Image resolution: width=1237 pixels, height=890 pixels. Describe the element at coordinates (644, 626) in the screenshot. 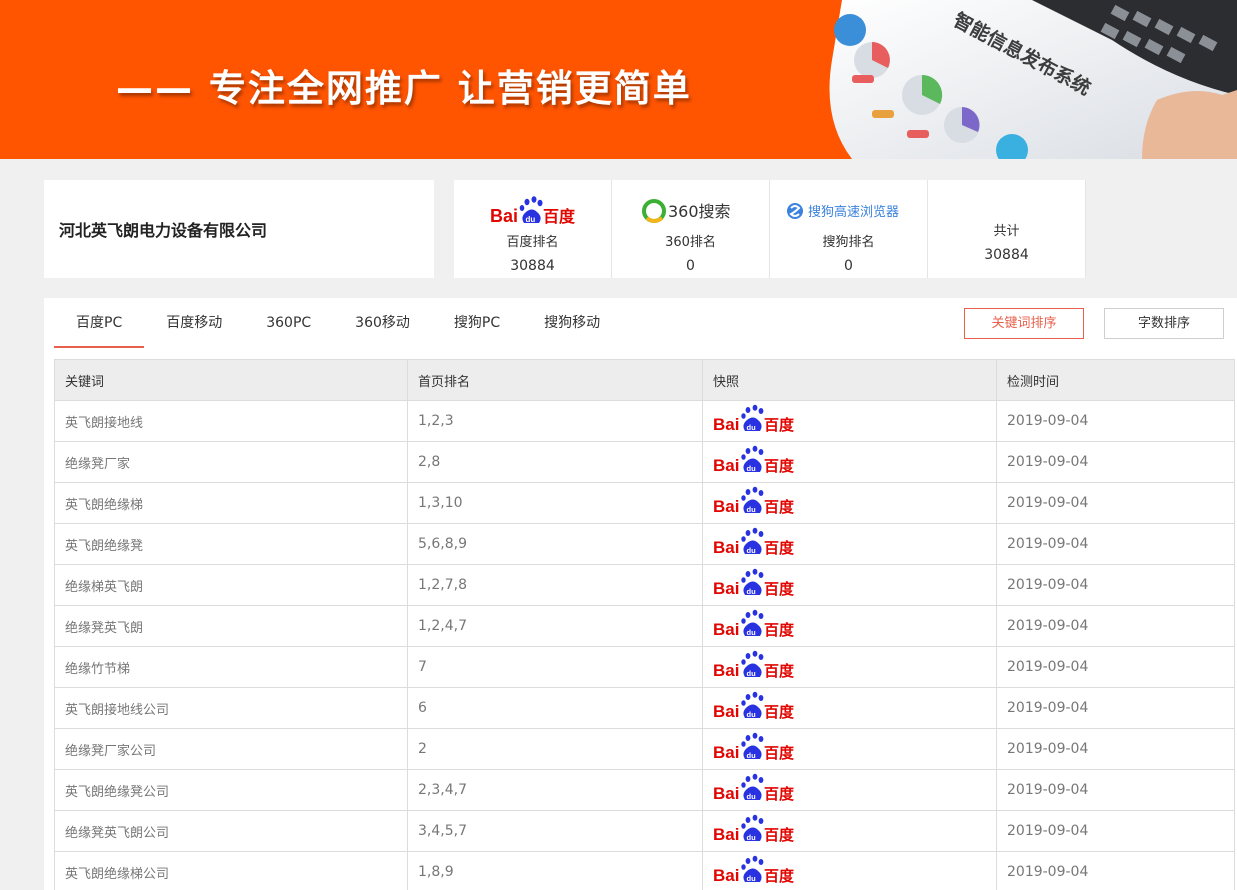

I see `table-row: 绝缘凳英飞朗 1,2,4,7 Bai du 百度 2019-09-04` at that location.